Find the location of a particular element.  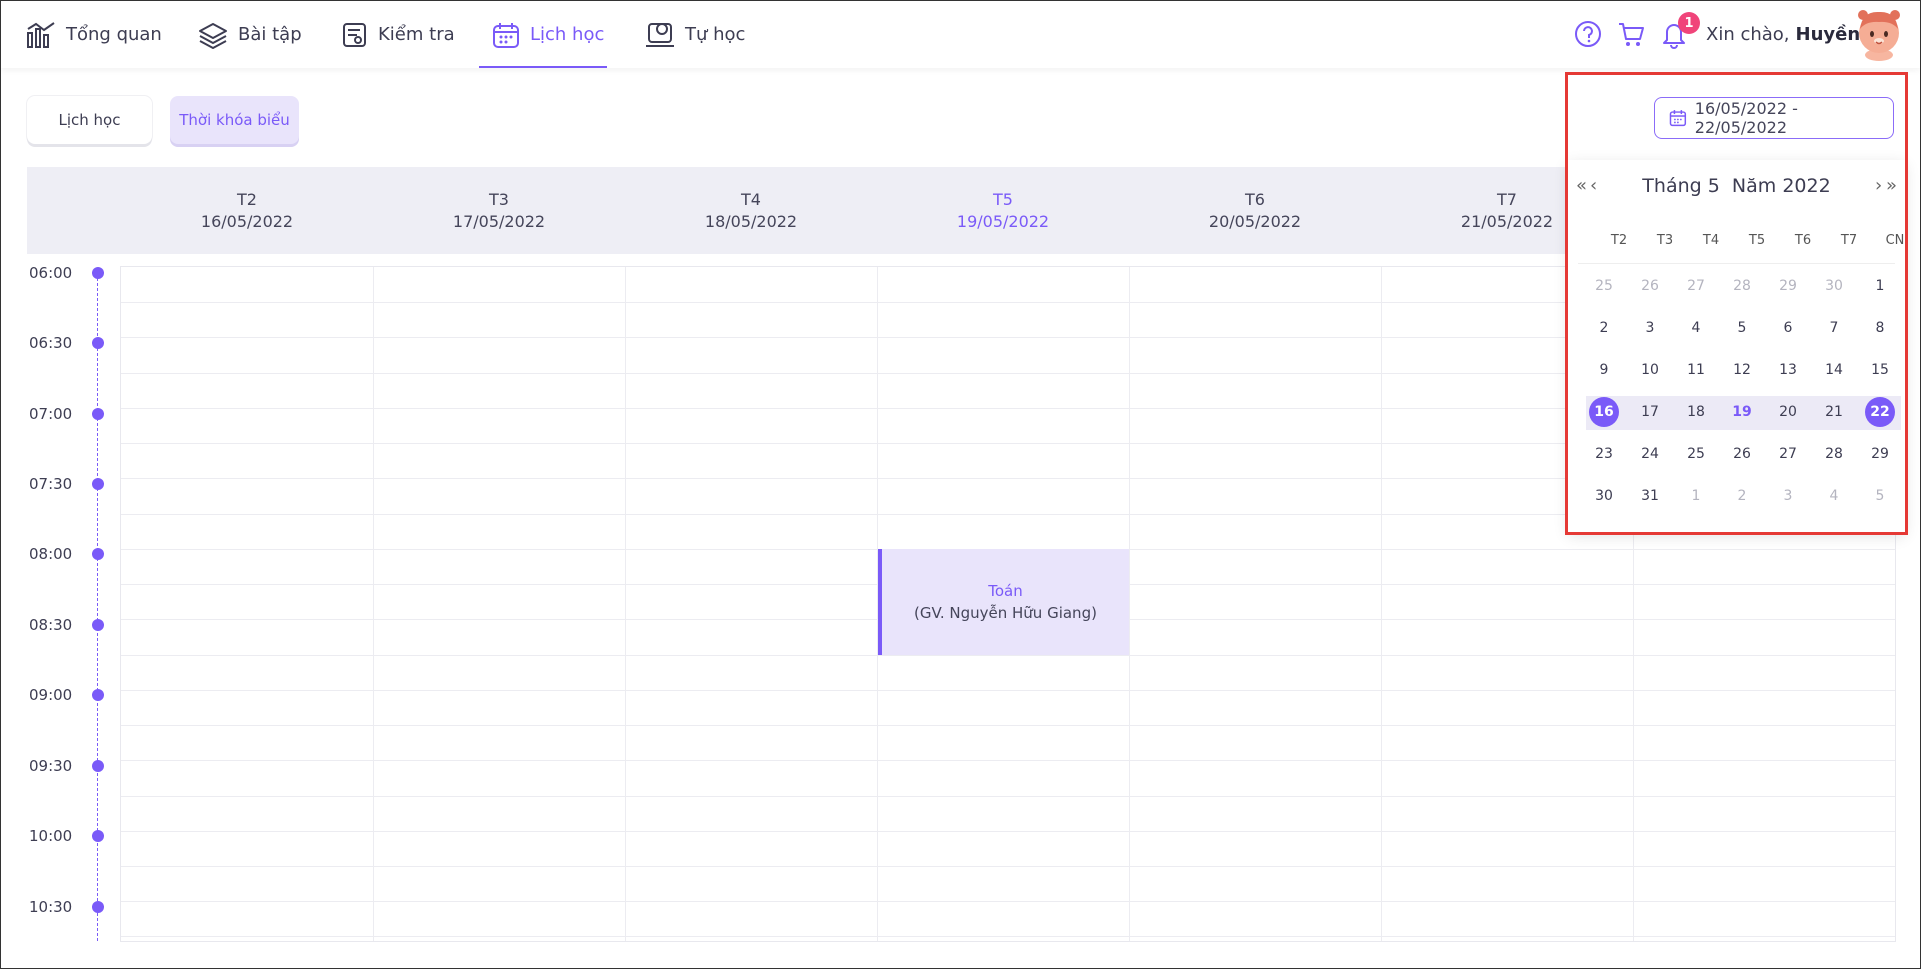

weekday-label: T6 is located at coordinates (1803, 240).